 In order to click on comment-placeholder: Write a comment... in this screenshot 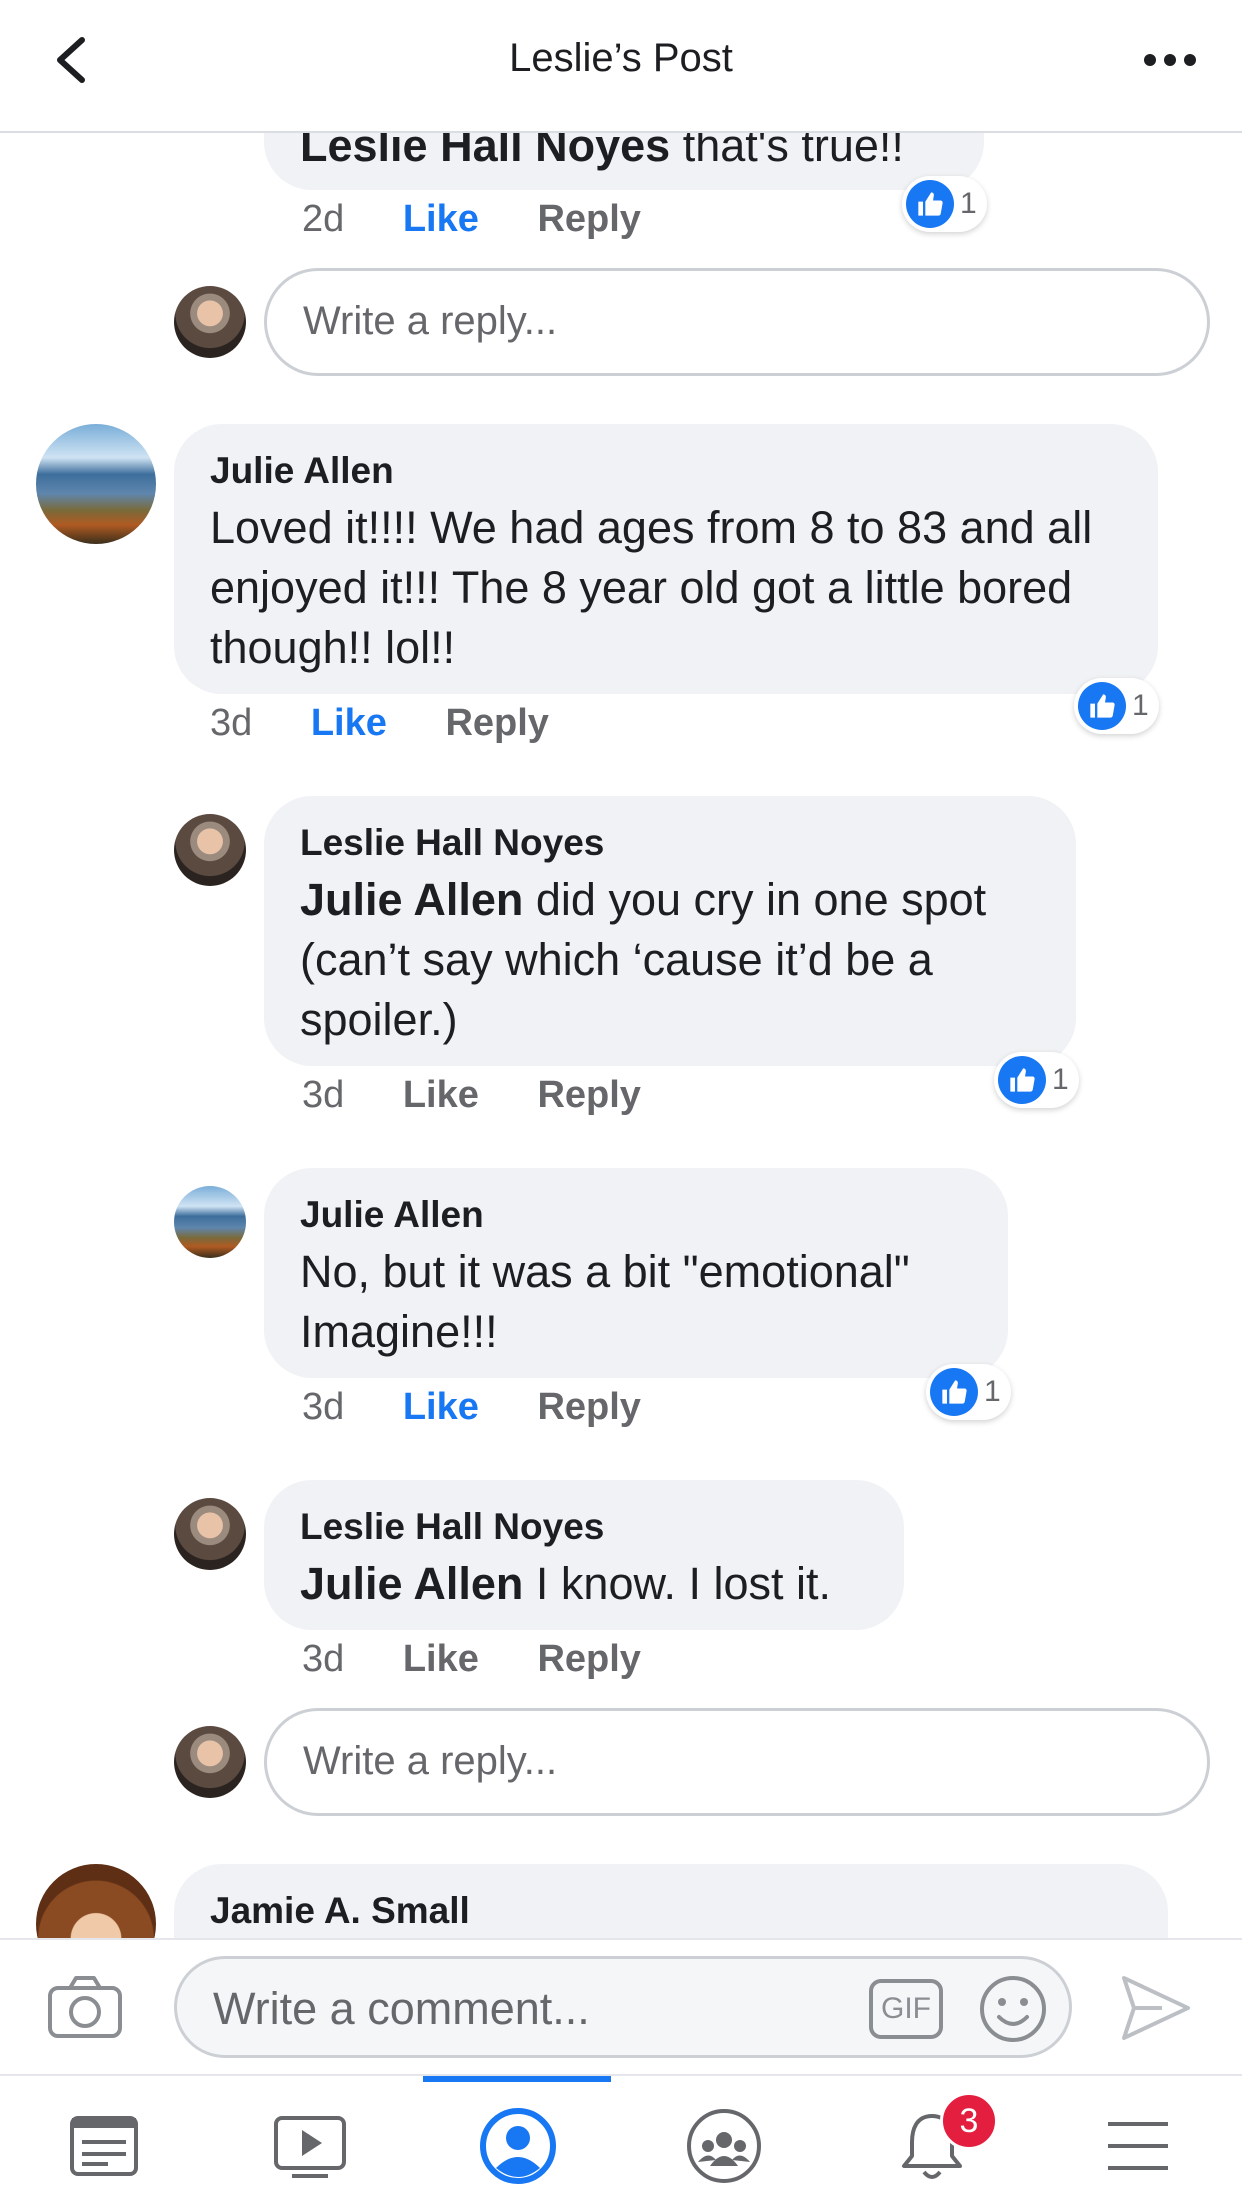, I will do `click(401, 2008)`.